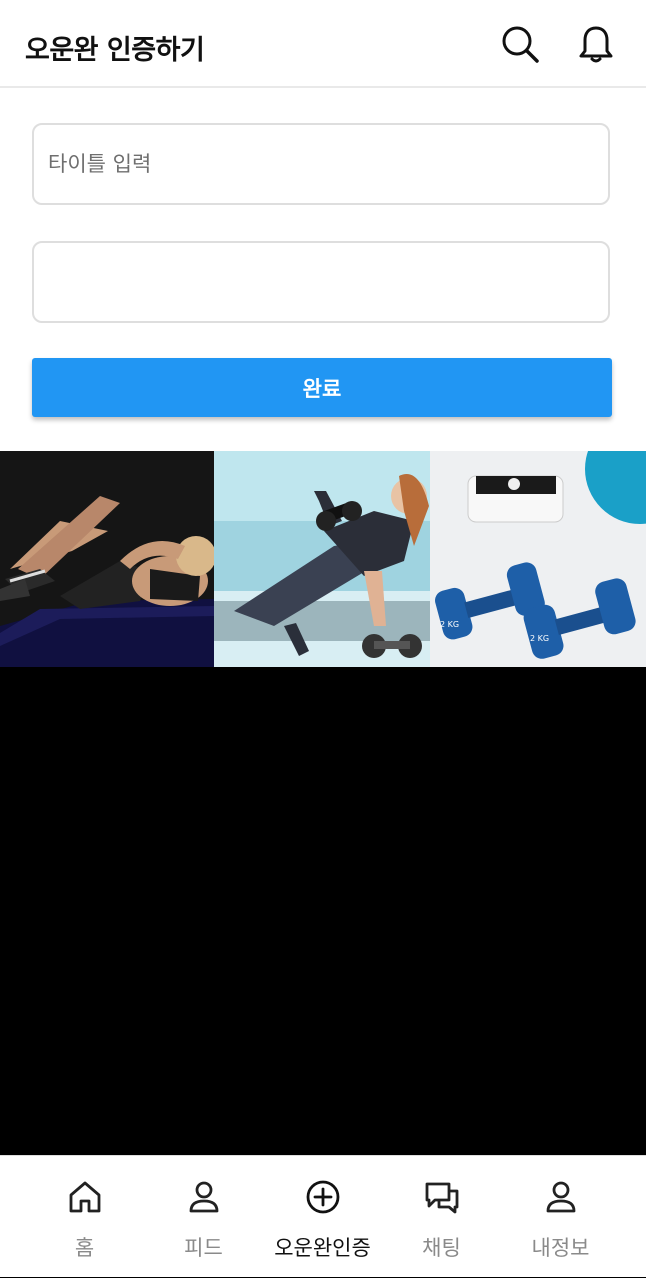 The height and width of the screenshot is (1278, 646). Describe the element at coordinates (449, 624) in the screenshot. I see `dumbbell-weight-label-1: 2 KG` at that location.